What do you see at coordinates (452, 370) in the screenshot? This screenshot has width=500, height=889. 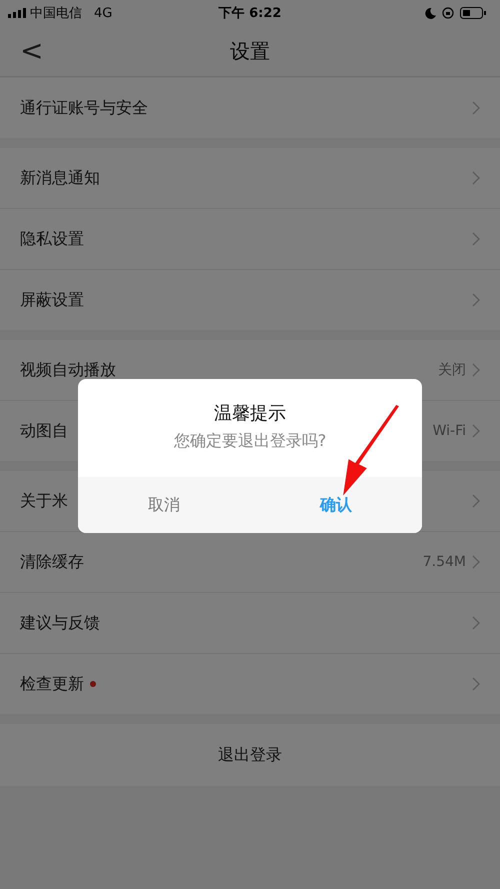 I see `row-value: 关闭` at bounding box center [452, 370].